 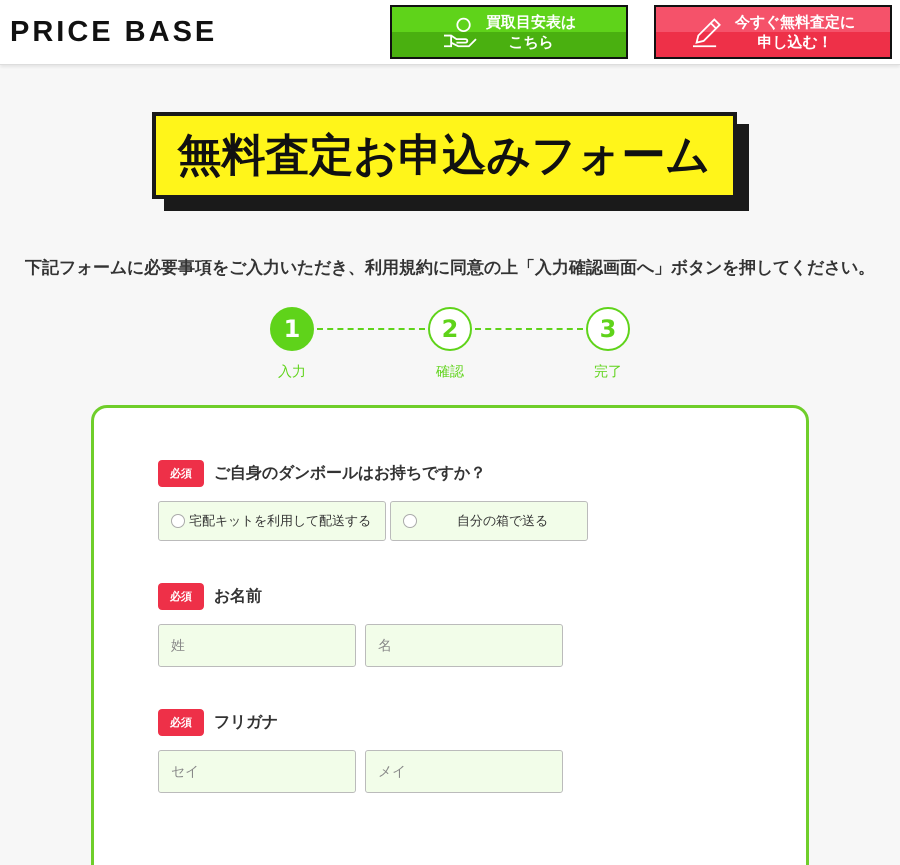 What do you see at coordinates (238, 596) in the screenshot?
I see `field-label: お名前` at bounding box center [238, 596].